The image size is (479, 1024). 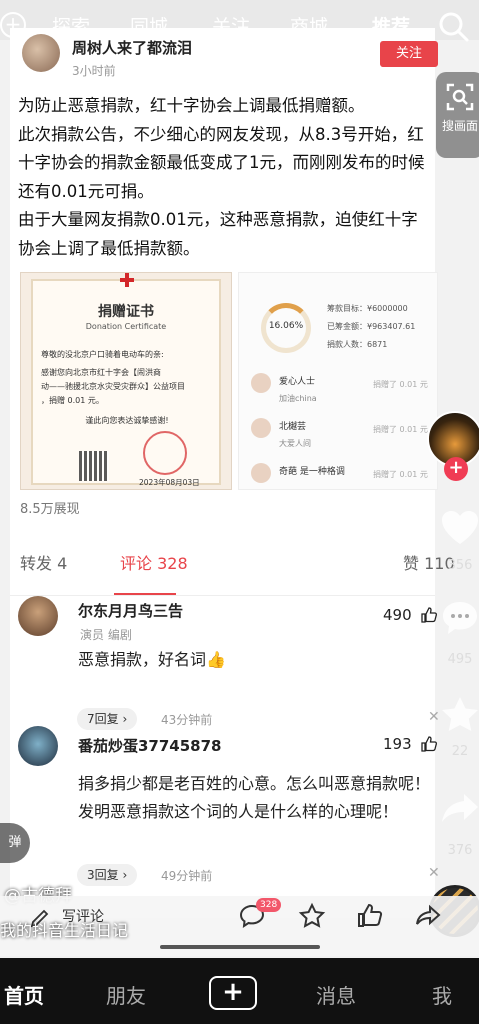 What do you see at coordinates (187, 720) in the screenshot?
I see `comment-time: 43分钟前` at bounding box center [187, 720].